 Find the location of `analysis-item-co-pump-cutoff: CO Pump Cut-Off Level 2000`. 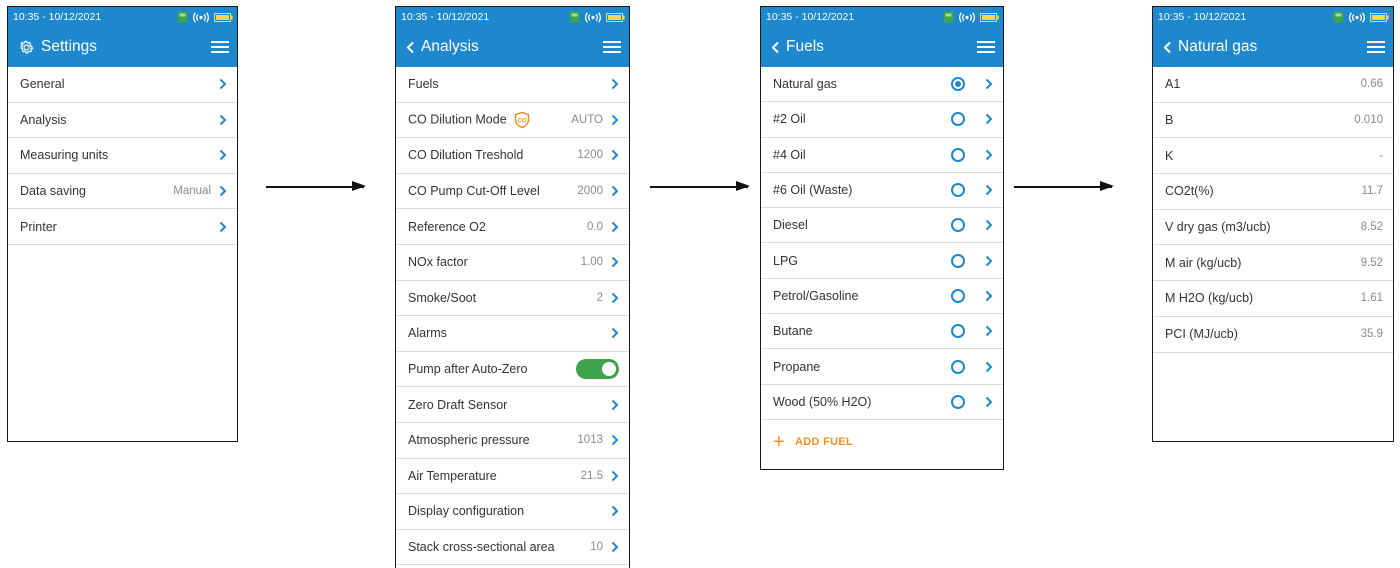

analysis-item-co-pump-cutoff: CO Pump Cut-Off Level 2000 is located at coordinates (512, 192).